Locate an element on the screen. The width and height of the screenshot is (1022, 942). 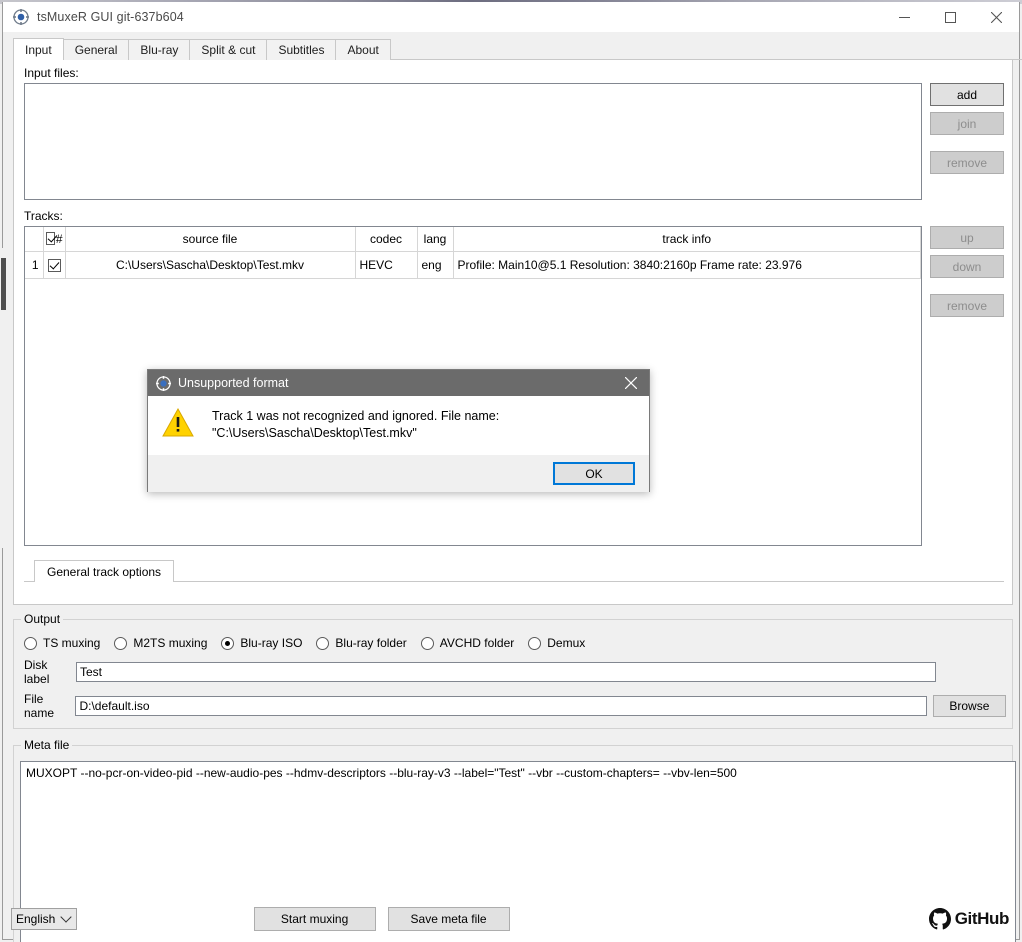
track-options-tabstrip: General track options is located at coordinates (514, 571).